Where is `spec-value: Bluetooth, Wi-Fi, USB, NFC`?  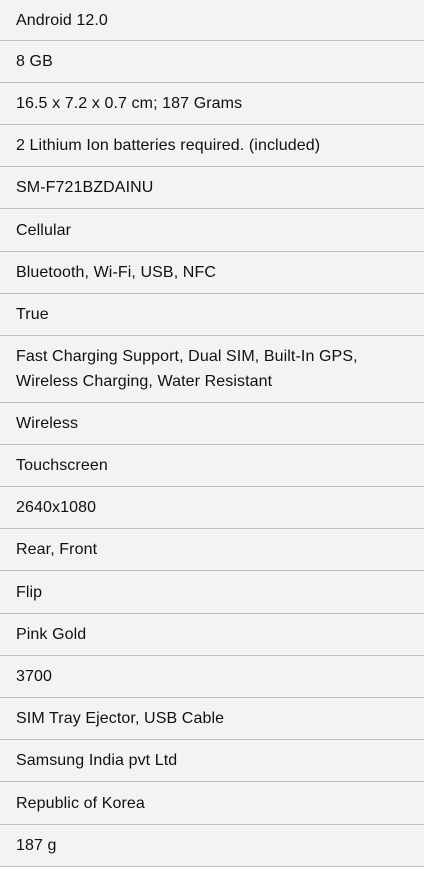 spec-value: Bluetooth, Wi-Fi, USB, NFC is located at coordinates (116, 272).